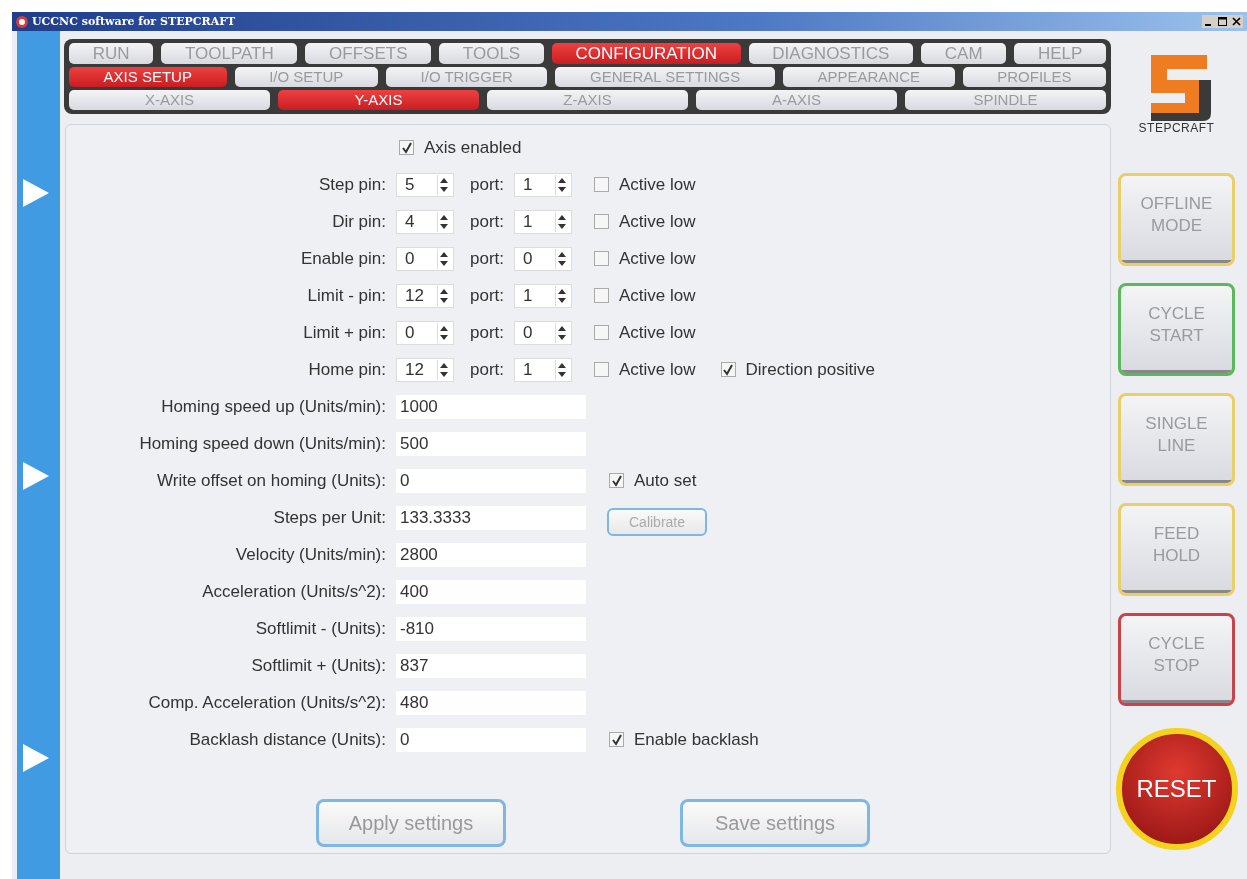 This screenshot has width=1247, height=879. I want to click on input-field: 400, so click(491, 591).